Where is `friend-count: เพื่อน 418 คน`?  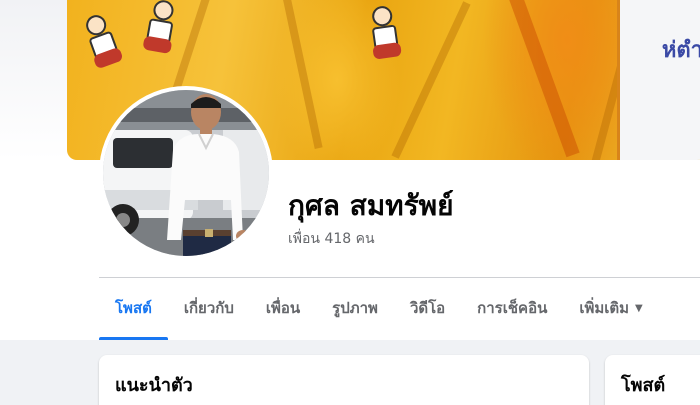
friend-count: เพื่อน 418 คน is located at coordinates (331, 239).